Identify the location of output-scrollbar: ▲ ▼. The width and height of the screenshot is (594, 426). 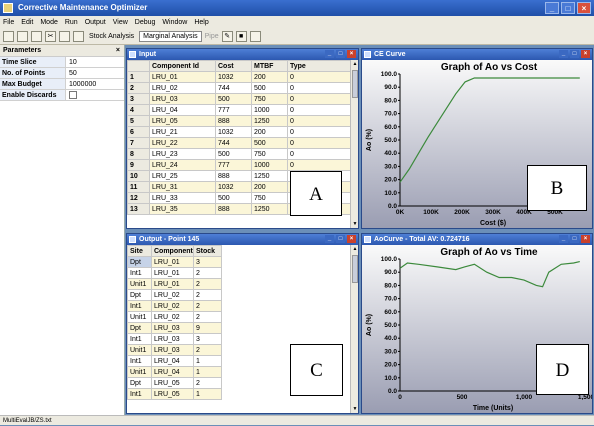
(354, 329).